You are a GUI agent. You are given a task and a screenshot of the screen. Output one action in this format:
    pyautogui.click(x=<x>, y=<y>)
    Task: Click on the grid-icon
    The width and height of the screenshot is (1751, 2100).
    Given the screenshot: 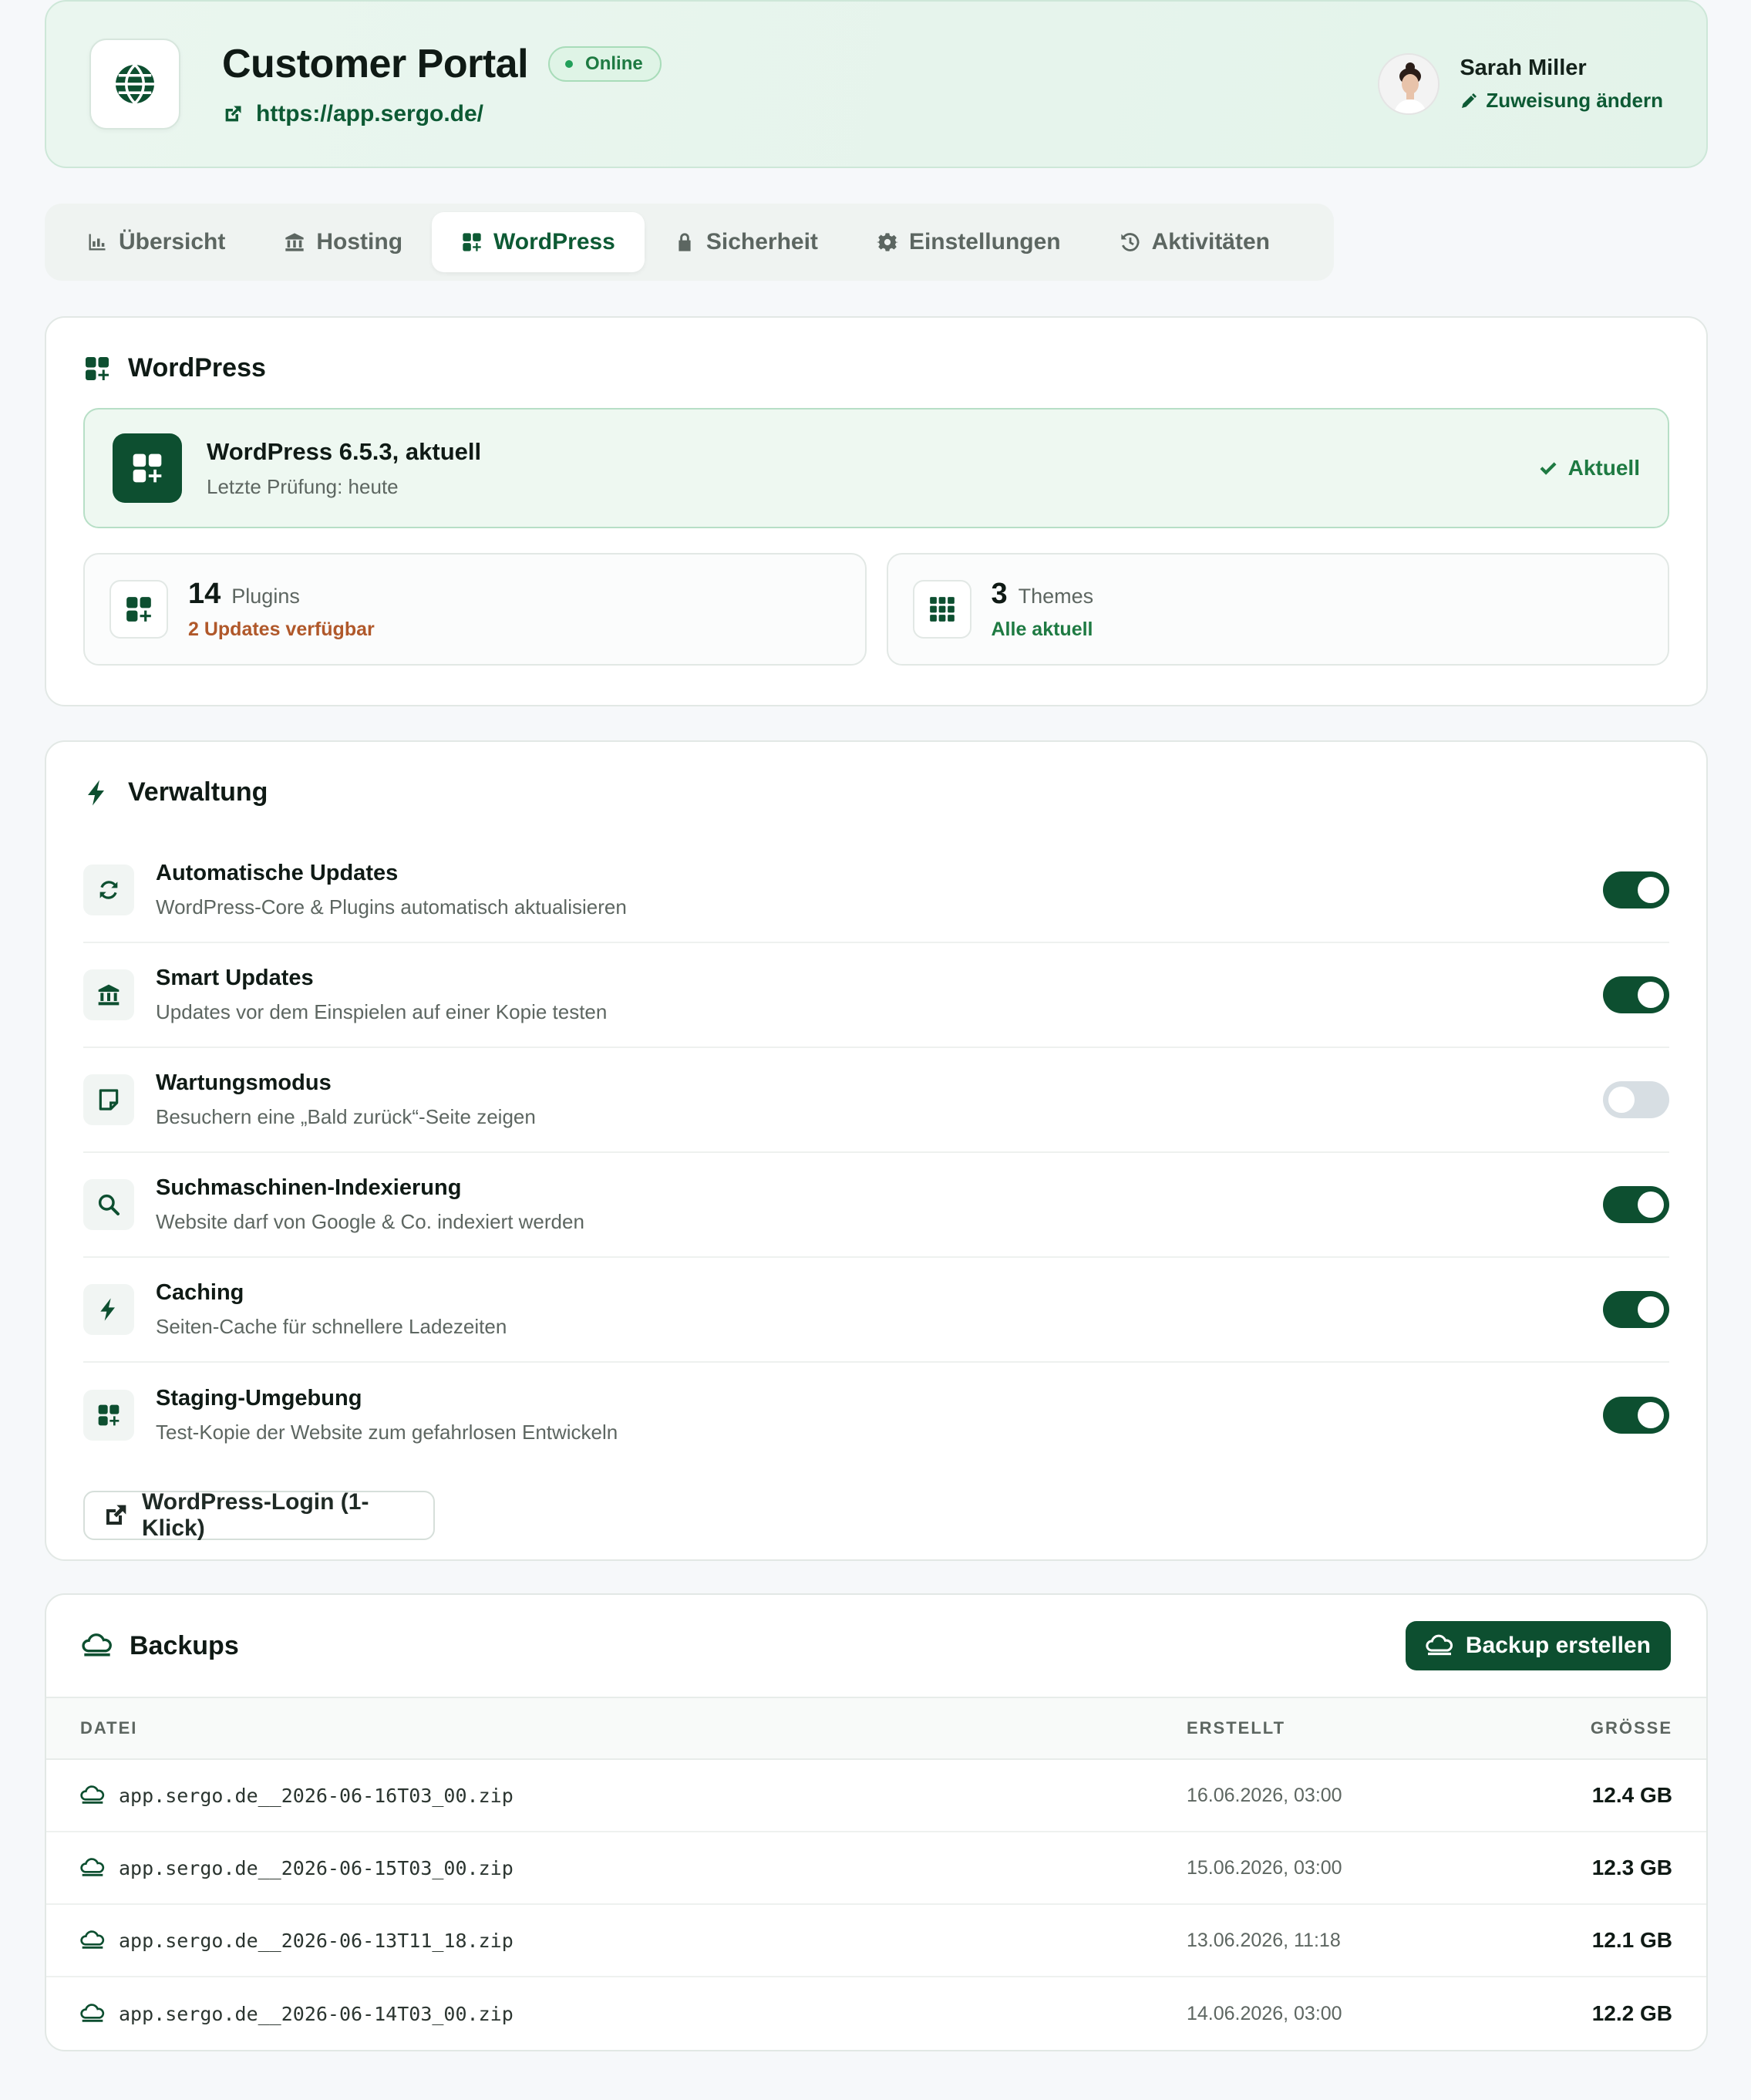 What is the action you would take?
    pyautogui.click(x=942, y=609)
    